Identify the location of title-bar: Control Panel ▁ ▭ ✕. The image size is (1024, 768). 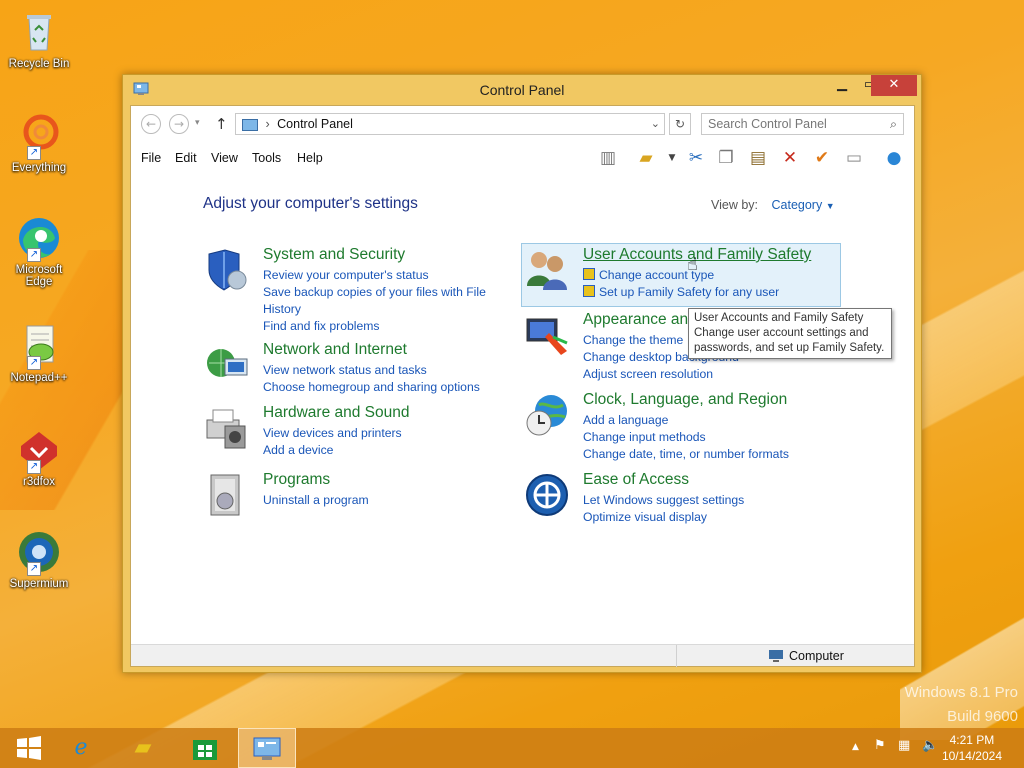
(522, 90).